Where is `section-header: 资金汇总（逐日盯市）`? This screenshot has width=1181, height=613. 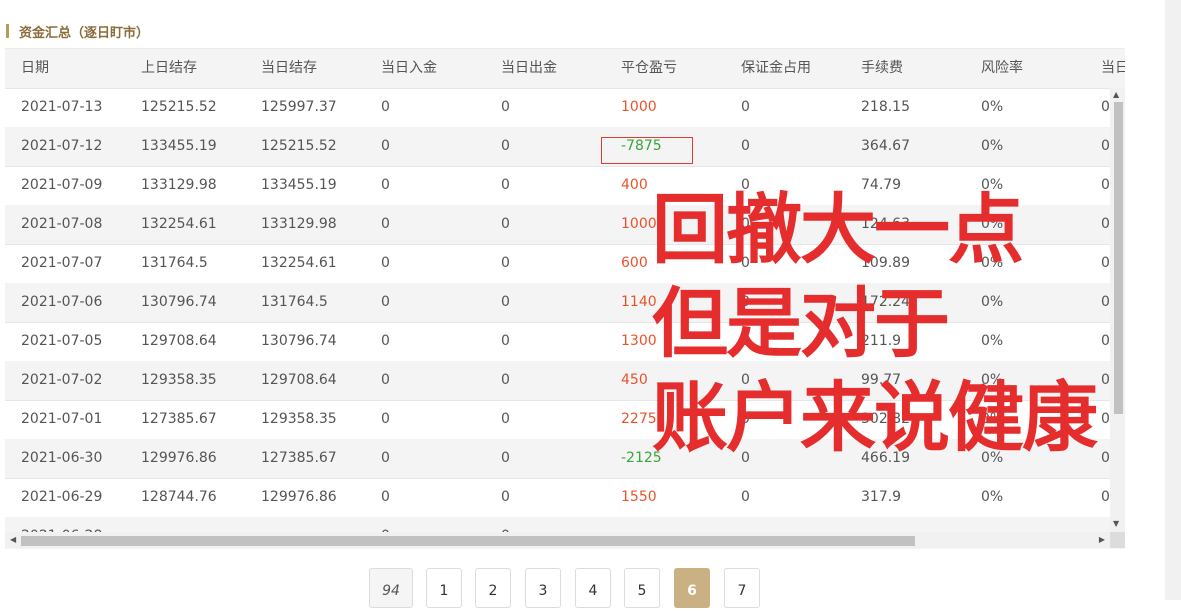
section-header: 资金汇总（逐日盯市） is located at coordinates (78, 31).